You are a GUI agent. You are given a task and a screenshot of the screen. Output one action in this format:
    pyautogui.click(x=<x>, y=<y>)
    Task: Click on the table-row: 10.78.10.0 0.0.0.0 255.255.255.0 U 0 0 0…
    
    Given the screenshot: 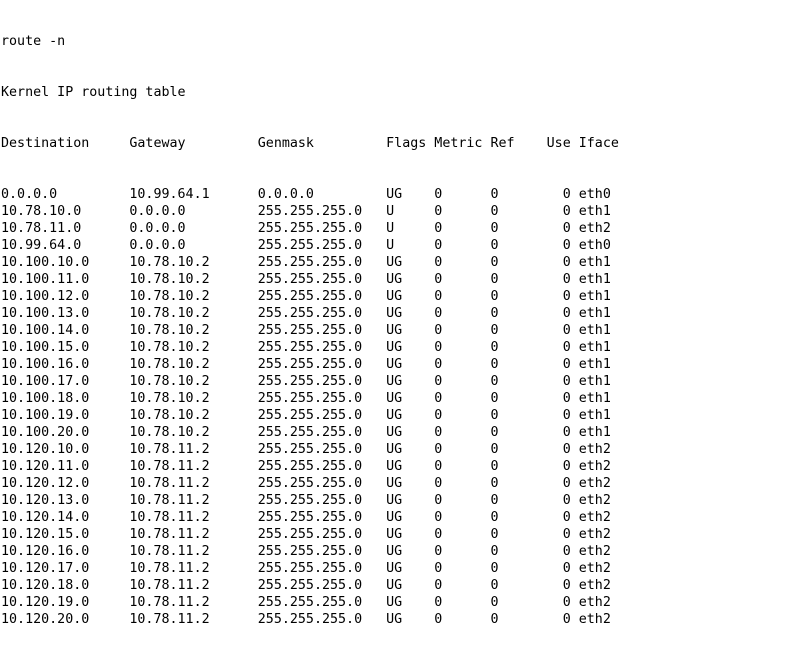 What is the action you would take?
    pyautogui.click(x=306, y=211)
    